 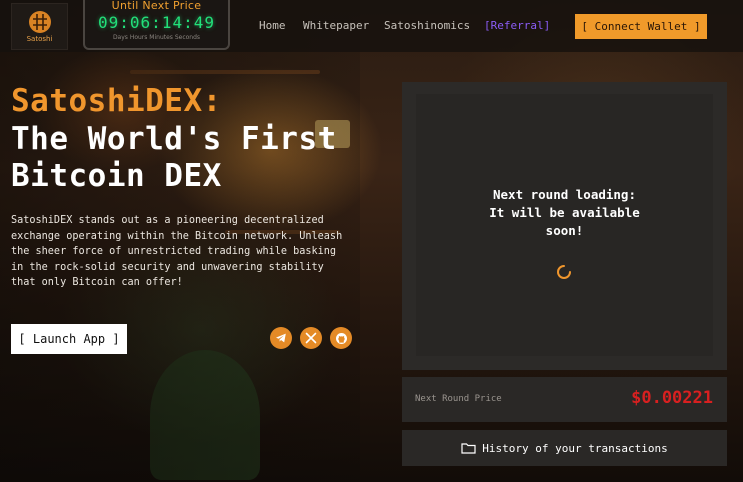 What do you see at coordinates (517, 25) in the screenshot?
I see `nav-referral: [Referral]` at bounding box center [517, 25].